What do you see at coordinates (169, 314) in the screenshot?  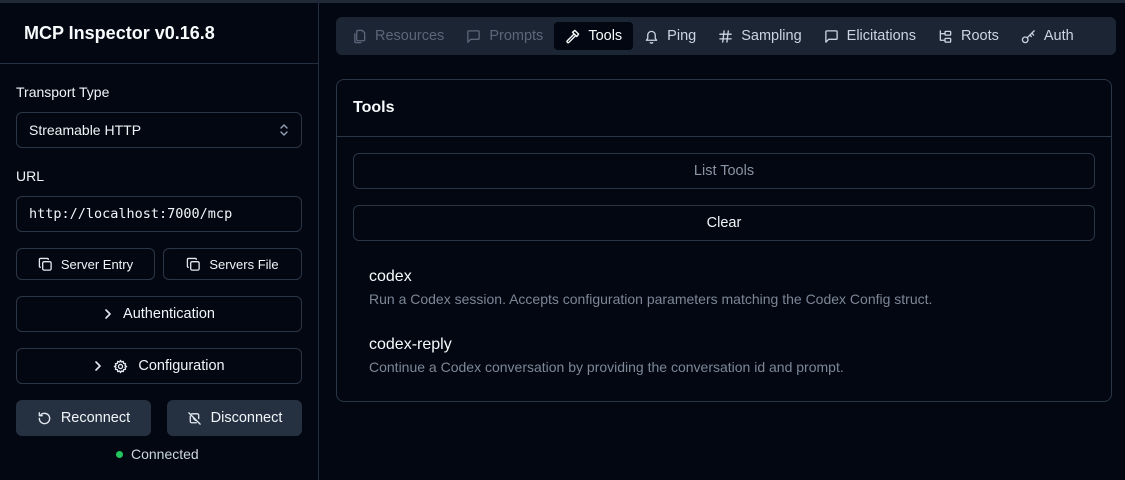 I see `authentication-label: Authentication` at bounding box center [169, 314].